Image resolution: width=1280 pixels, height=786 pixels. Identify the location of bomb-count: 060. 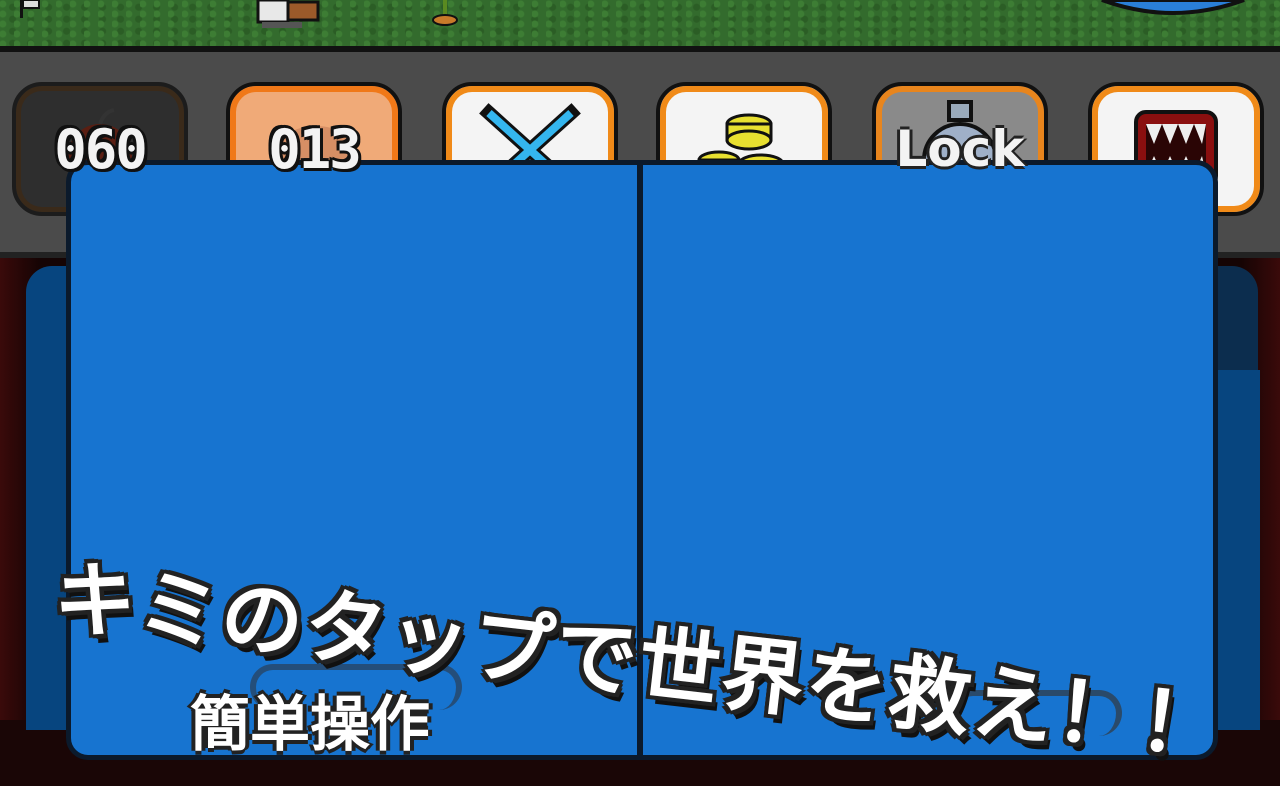
(101, 149).